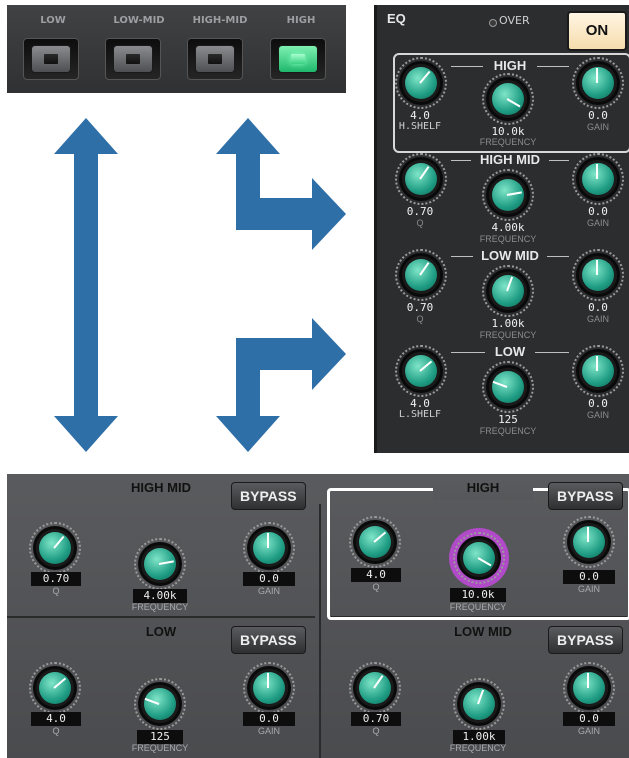 Image resolution: width=629 pixels, height=758 pixels. Describe the element at coordinates (161, 631) in the screenshot. I see `panel-title-low: LOW` at that location.